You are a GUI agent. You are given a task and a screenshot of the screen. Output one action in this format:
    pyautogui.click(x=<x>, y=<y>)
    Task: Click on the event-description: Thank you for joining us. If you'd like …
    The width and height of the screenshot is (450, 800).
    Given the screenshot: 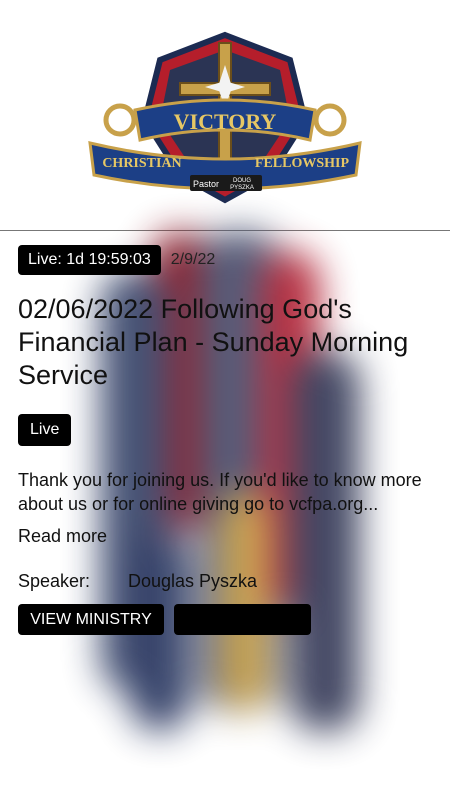 What is the action you would take?
    pyautogui.click(x=220, y=492)
    